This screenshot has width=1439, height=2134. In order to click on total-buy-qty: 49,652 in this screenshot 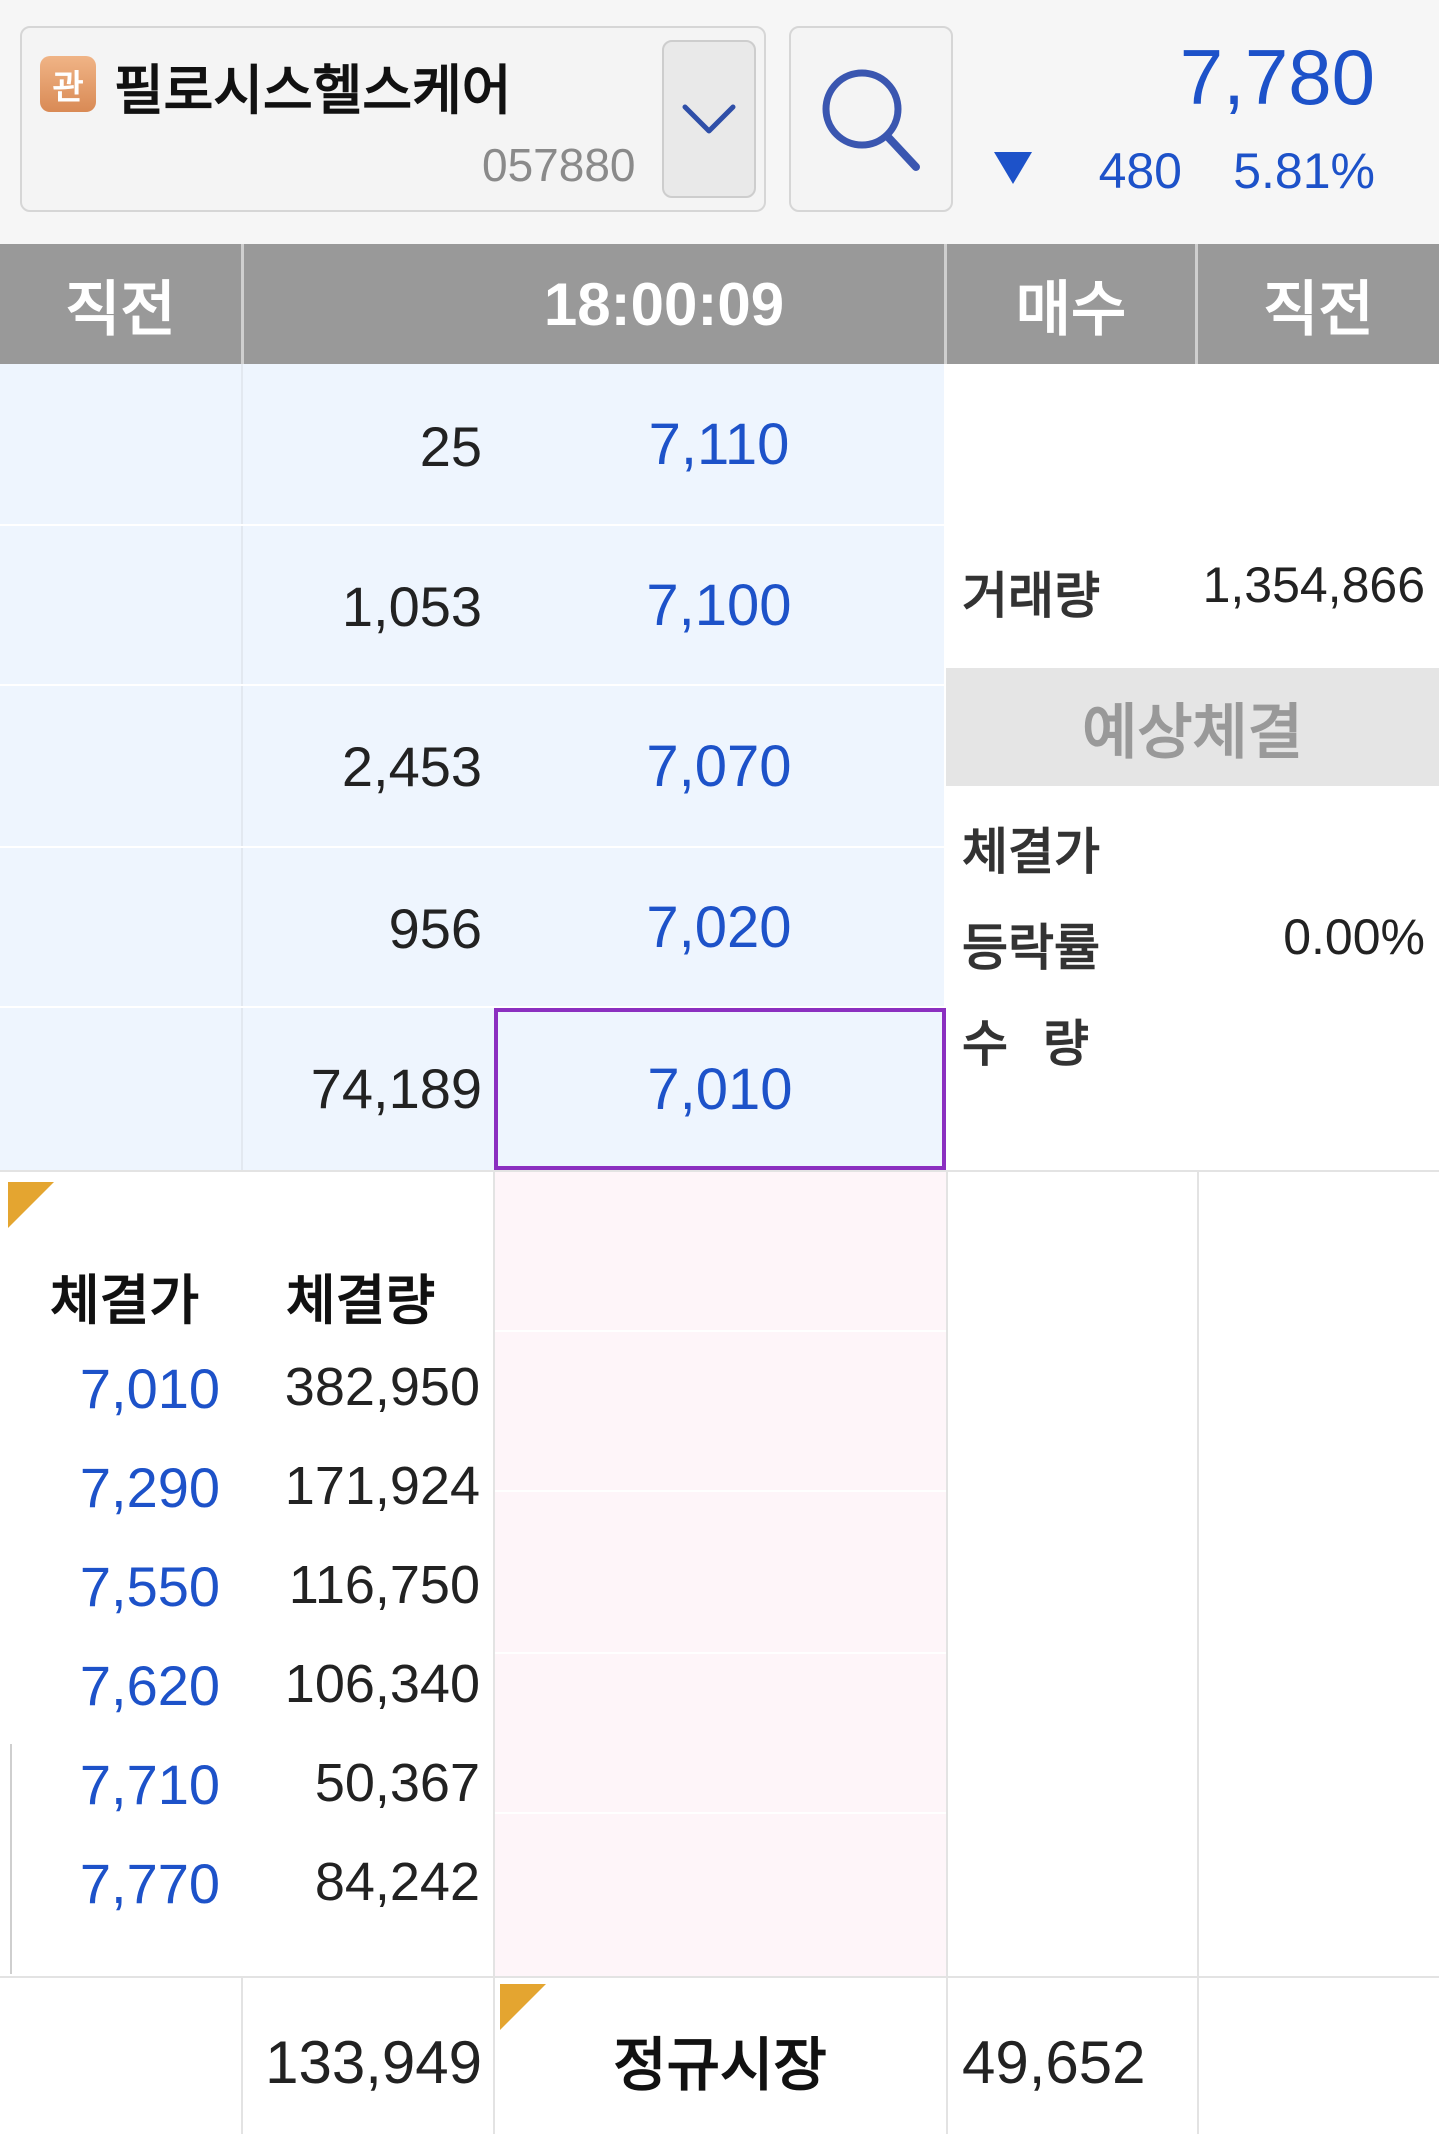, I will do `click(1054, 2062)`.